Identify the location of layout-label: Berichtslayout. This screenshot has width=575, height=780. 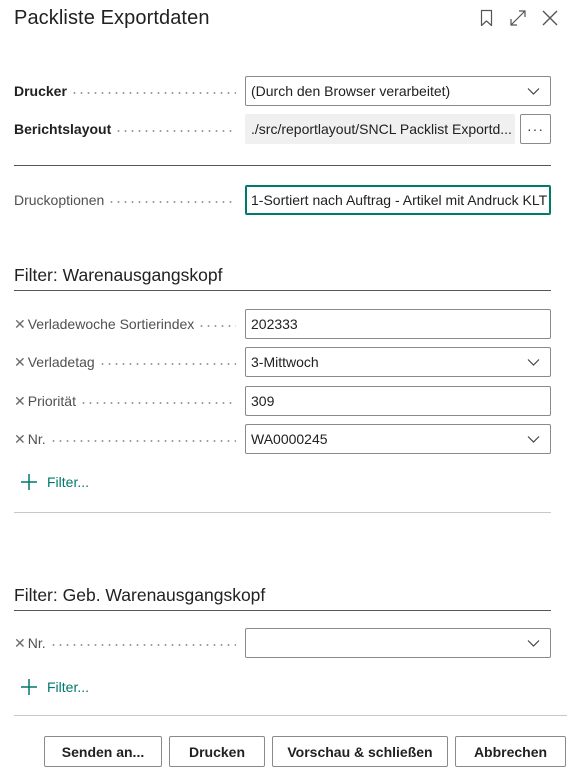
(128, 129).